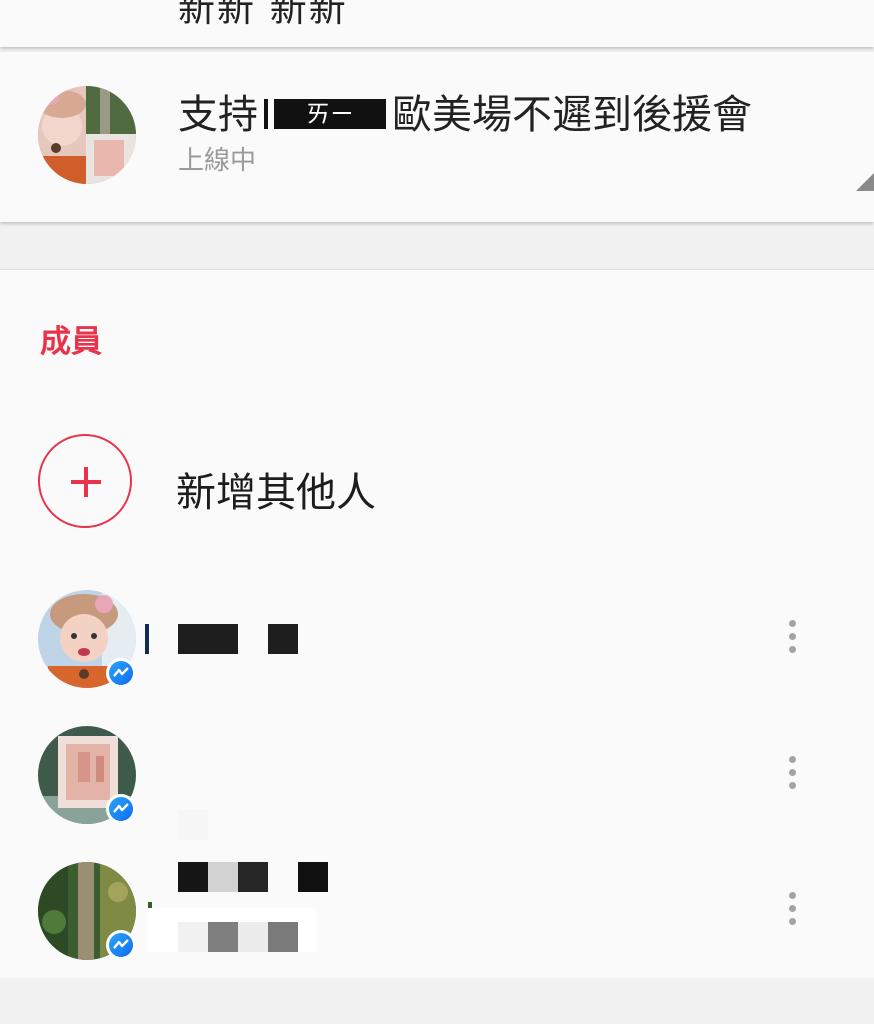  I want to click on group-title-suffix: 歐美場不遲到後援會, so click(572, 115).